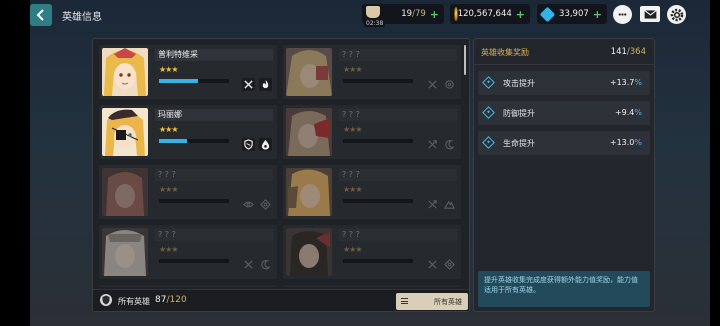 This screenshot has width=720, height=326. What do you see at coordinates (628, 112) in the screenshot?
I see `stat-value: +9.4%` at bounding box center [628, 112].